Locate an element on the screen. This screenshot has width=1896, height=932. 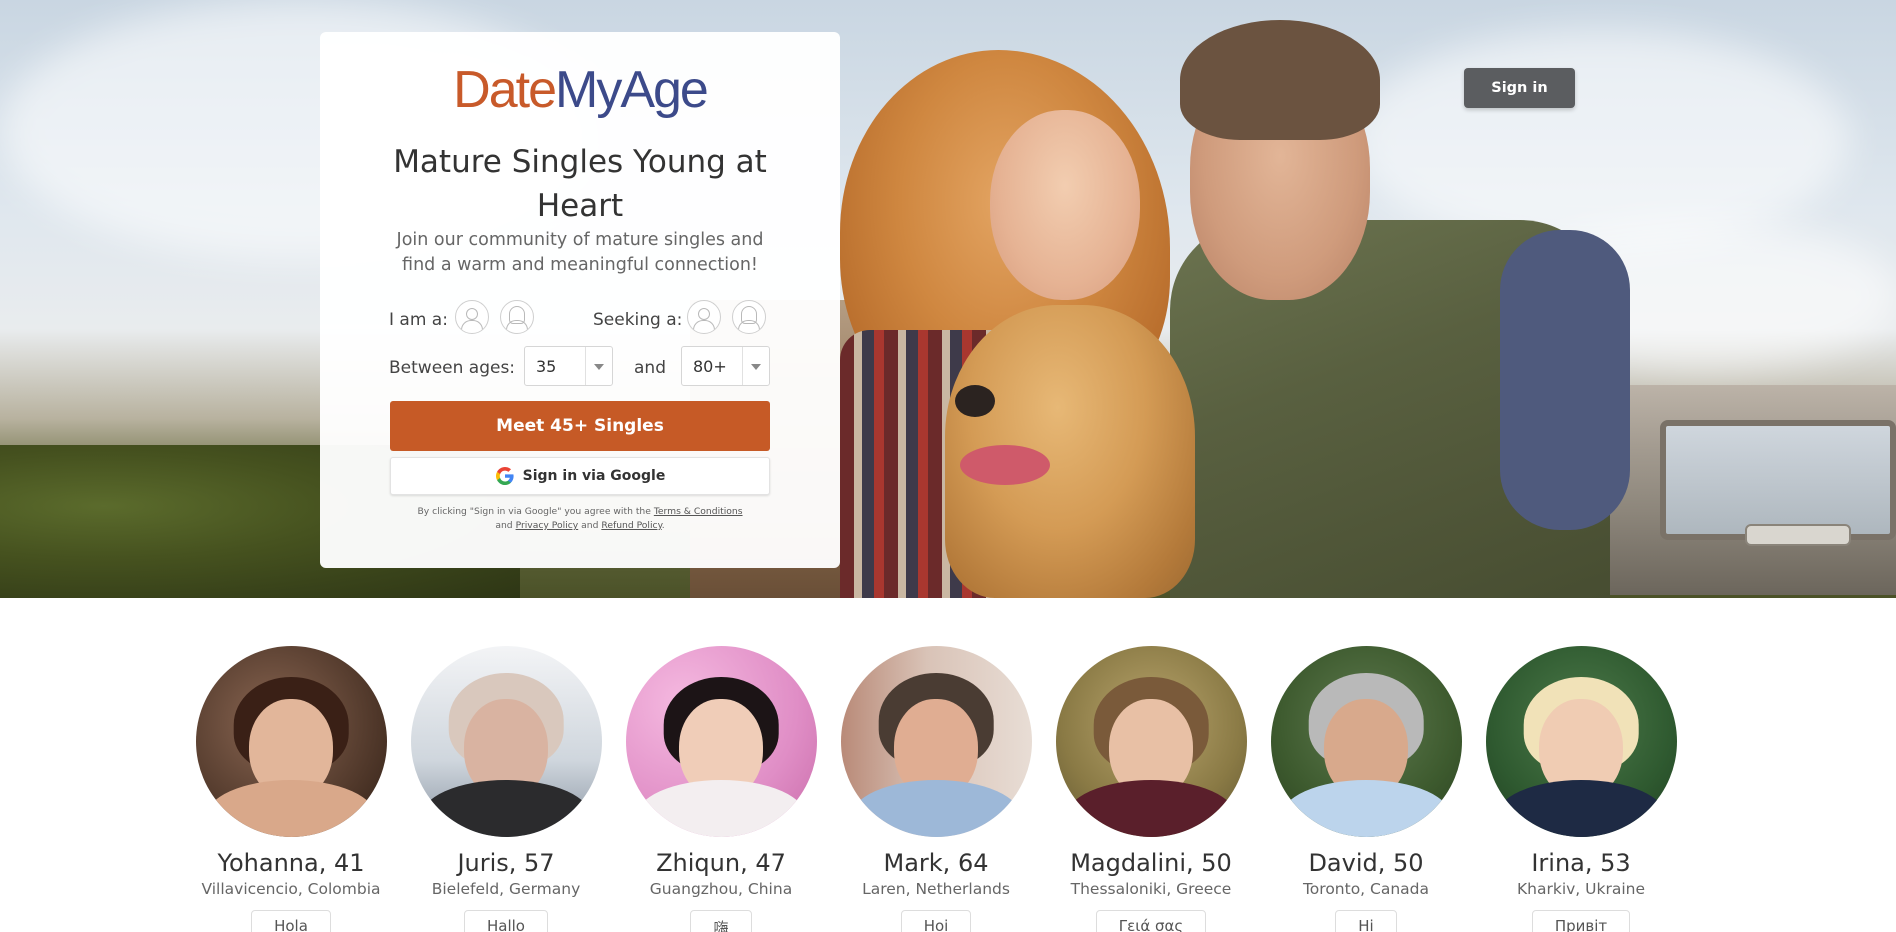
age-min-select: 35 is located at coordinates (568, 366).